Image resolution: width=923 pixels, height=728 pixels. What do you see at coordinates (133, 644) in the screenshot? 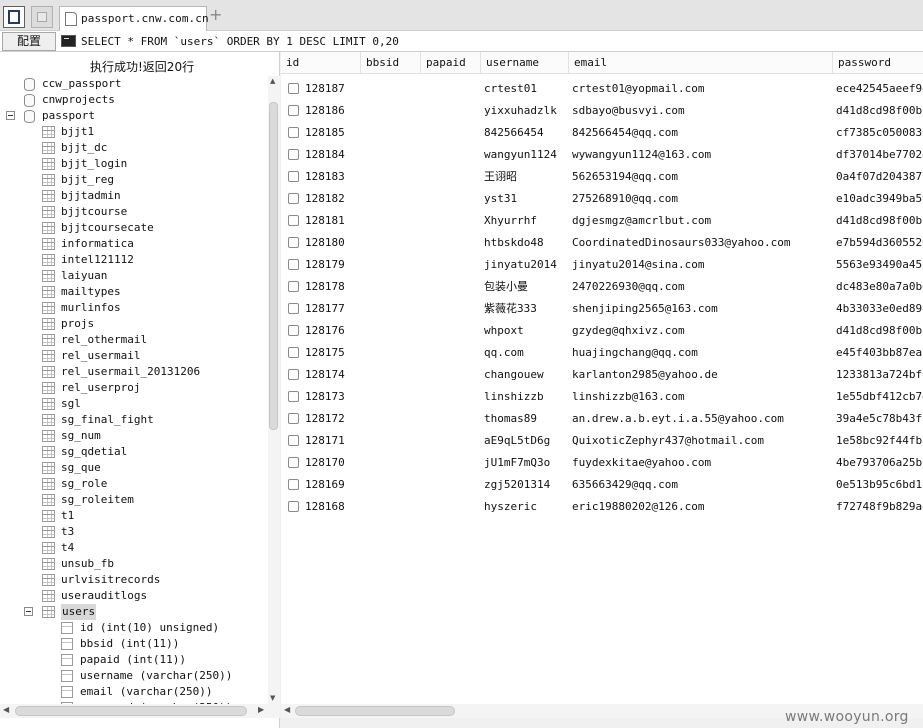
I see `tree-node-column: bbsid (int(11))` at bounding box center [133, 644].